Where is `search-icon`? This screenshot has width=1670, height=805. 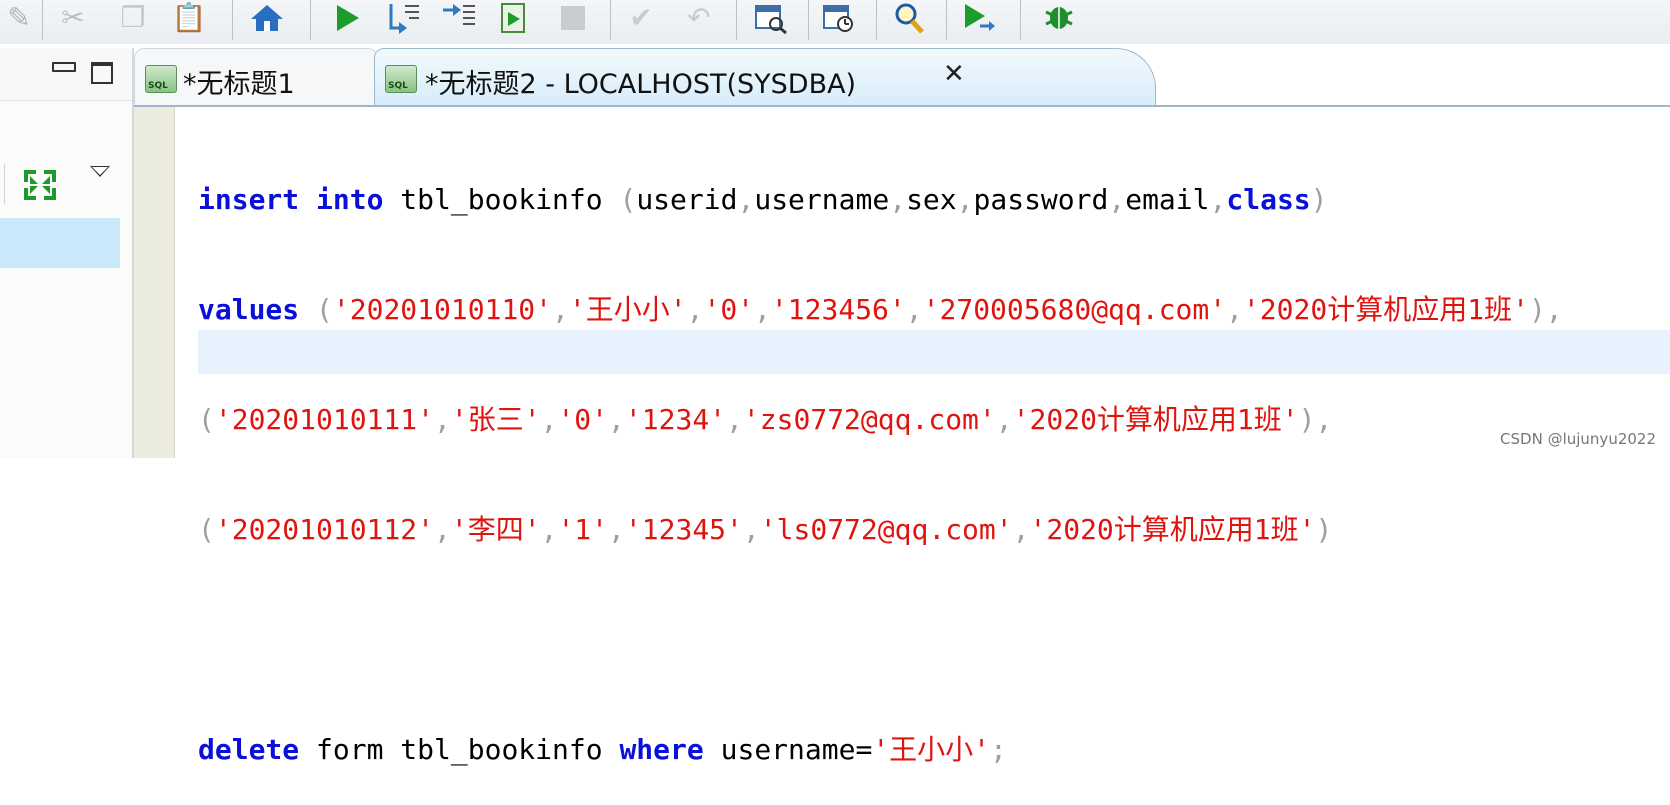
search-icon is located at coordinates (909, 18).